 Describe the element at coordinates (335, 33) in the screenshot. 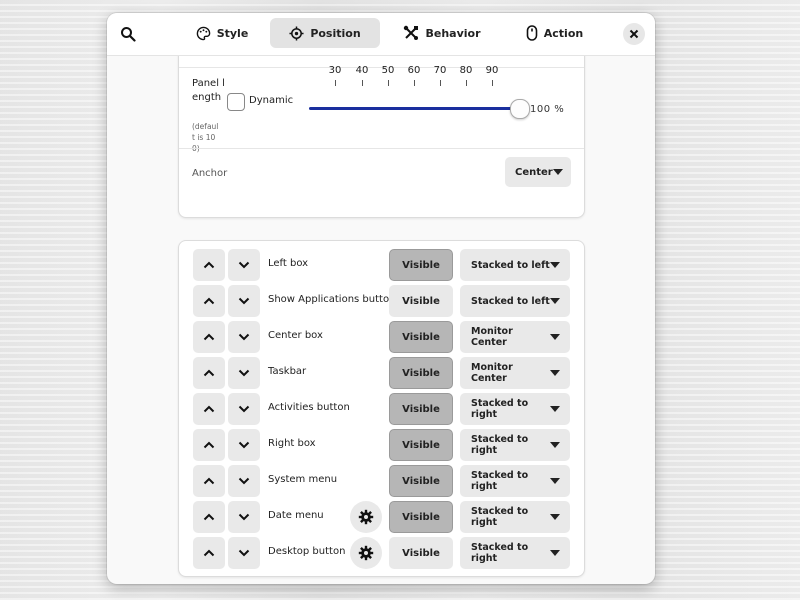

I see `tab-position-label: Position` at that location.